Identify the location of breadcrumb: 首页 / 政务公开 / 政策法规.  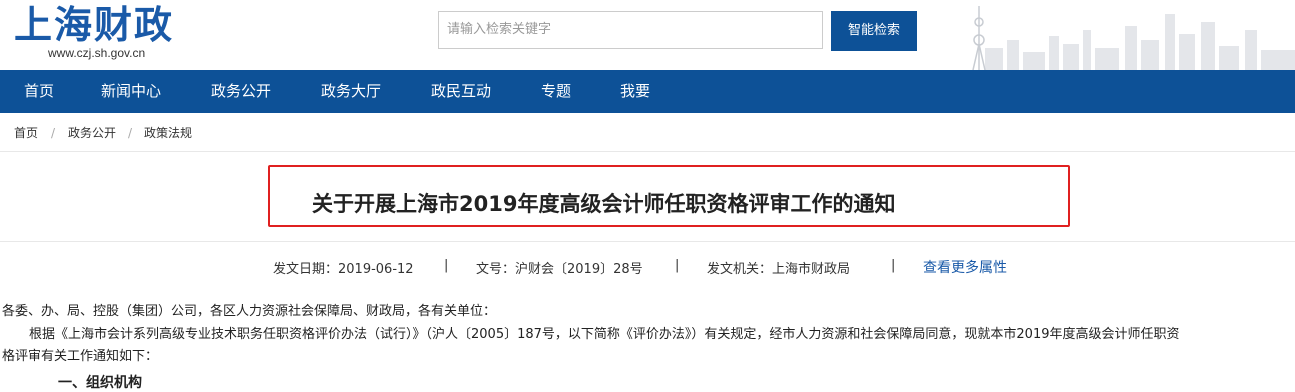
(647, 133).